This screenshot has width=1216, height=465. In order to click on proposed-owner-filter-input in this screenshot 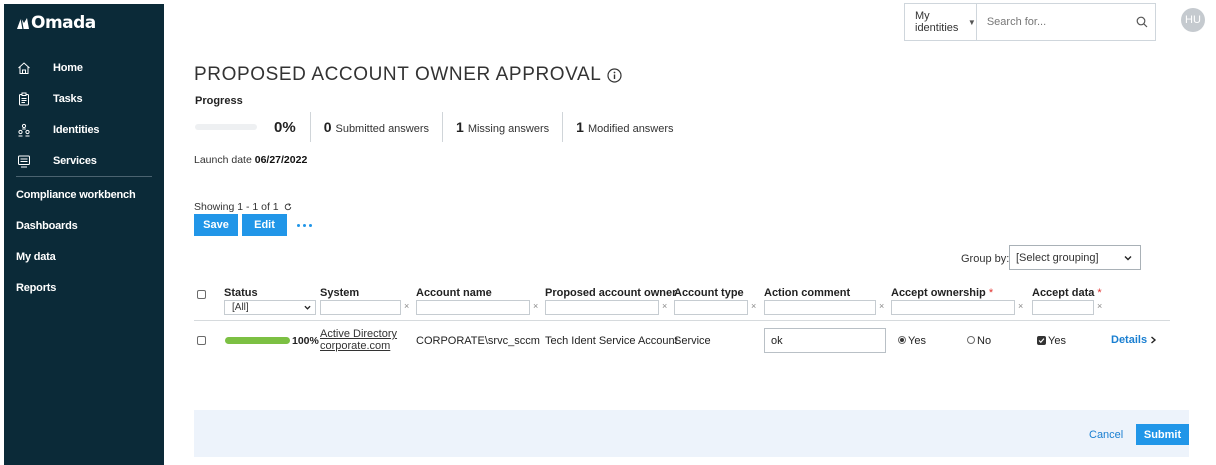, I will do `click(602, 307)`.